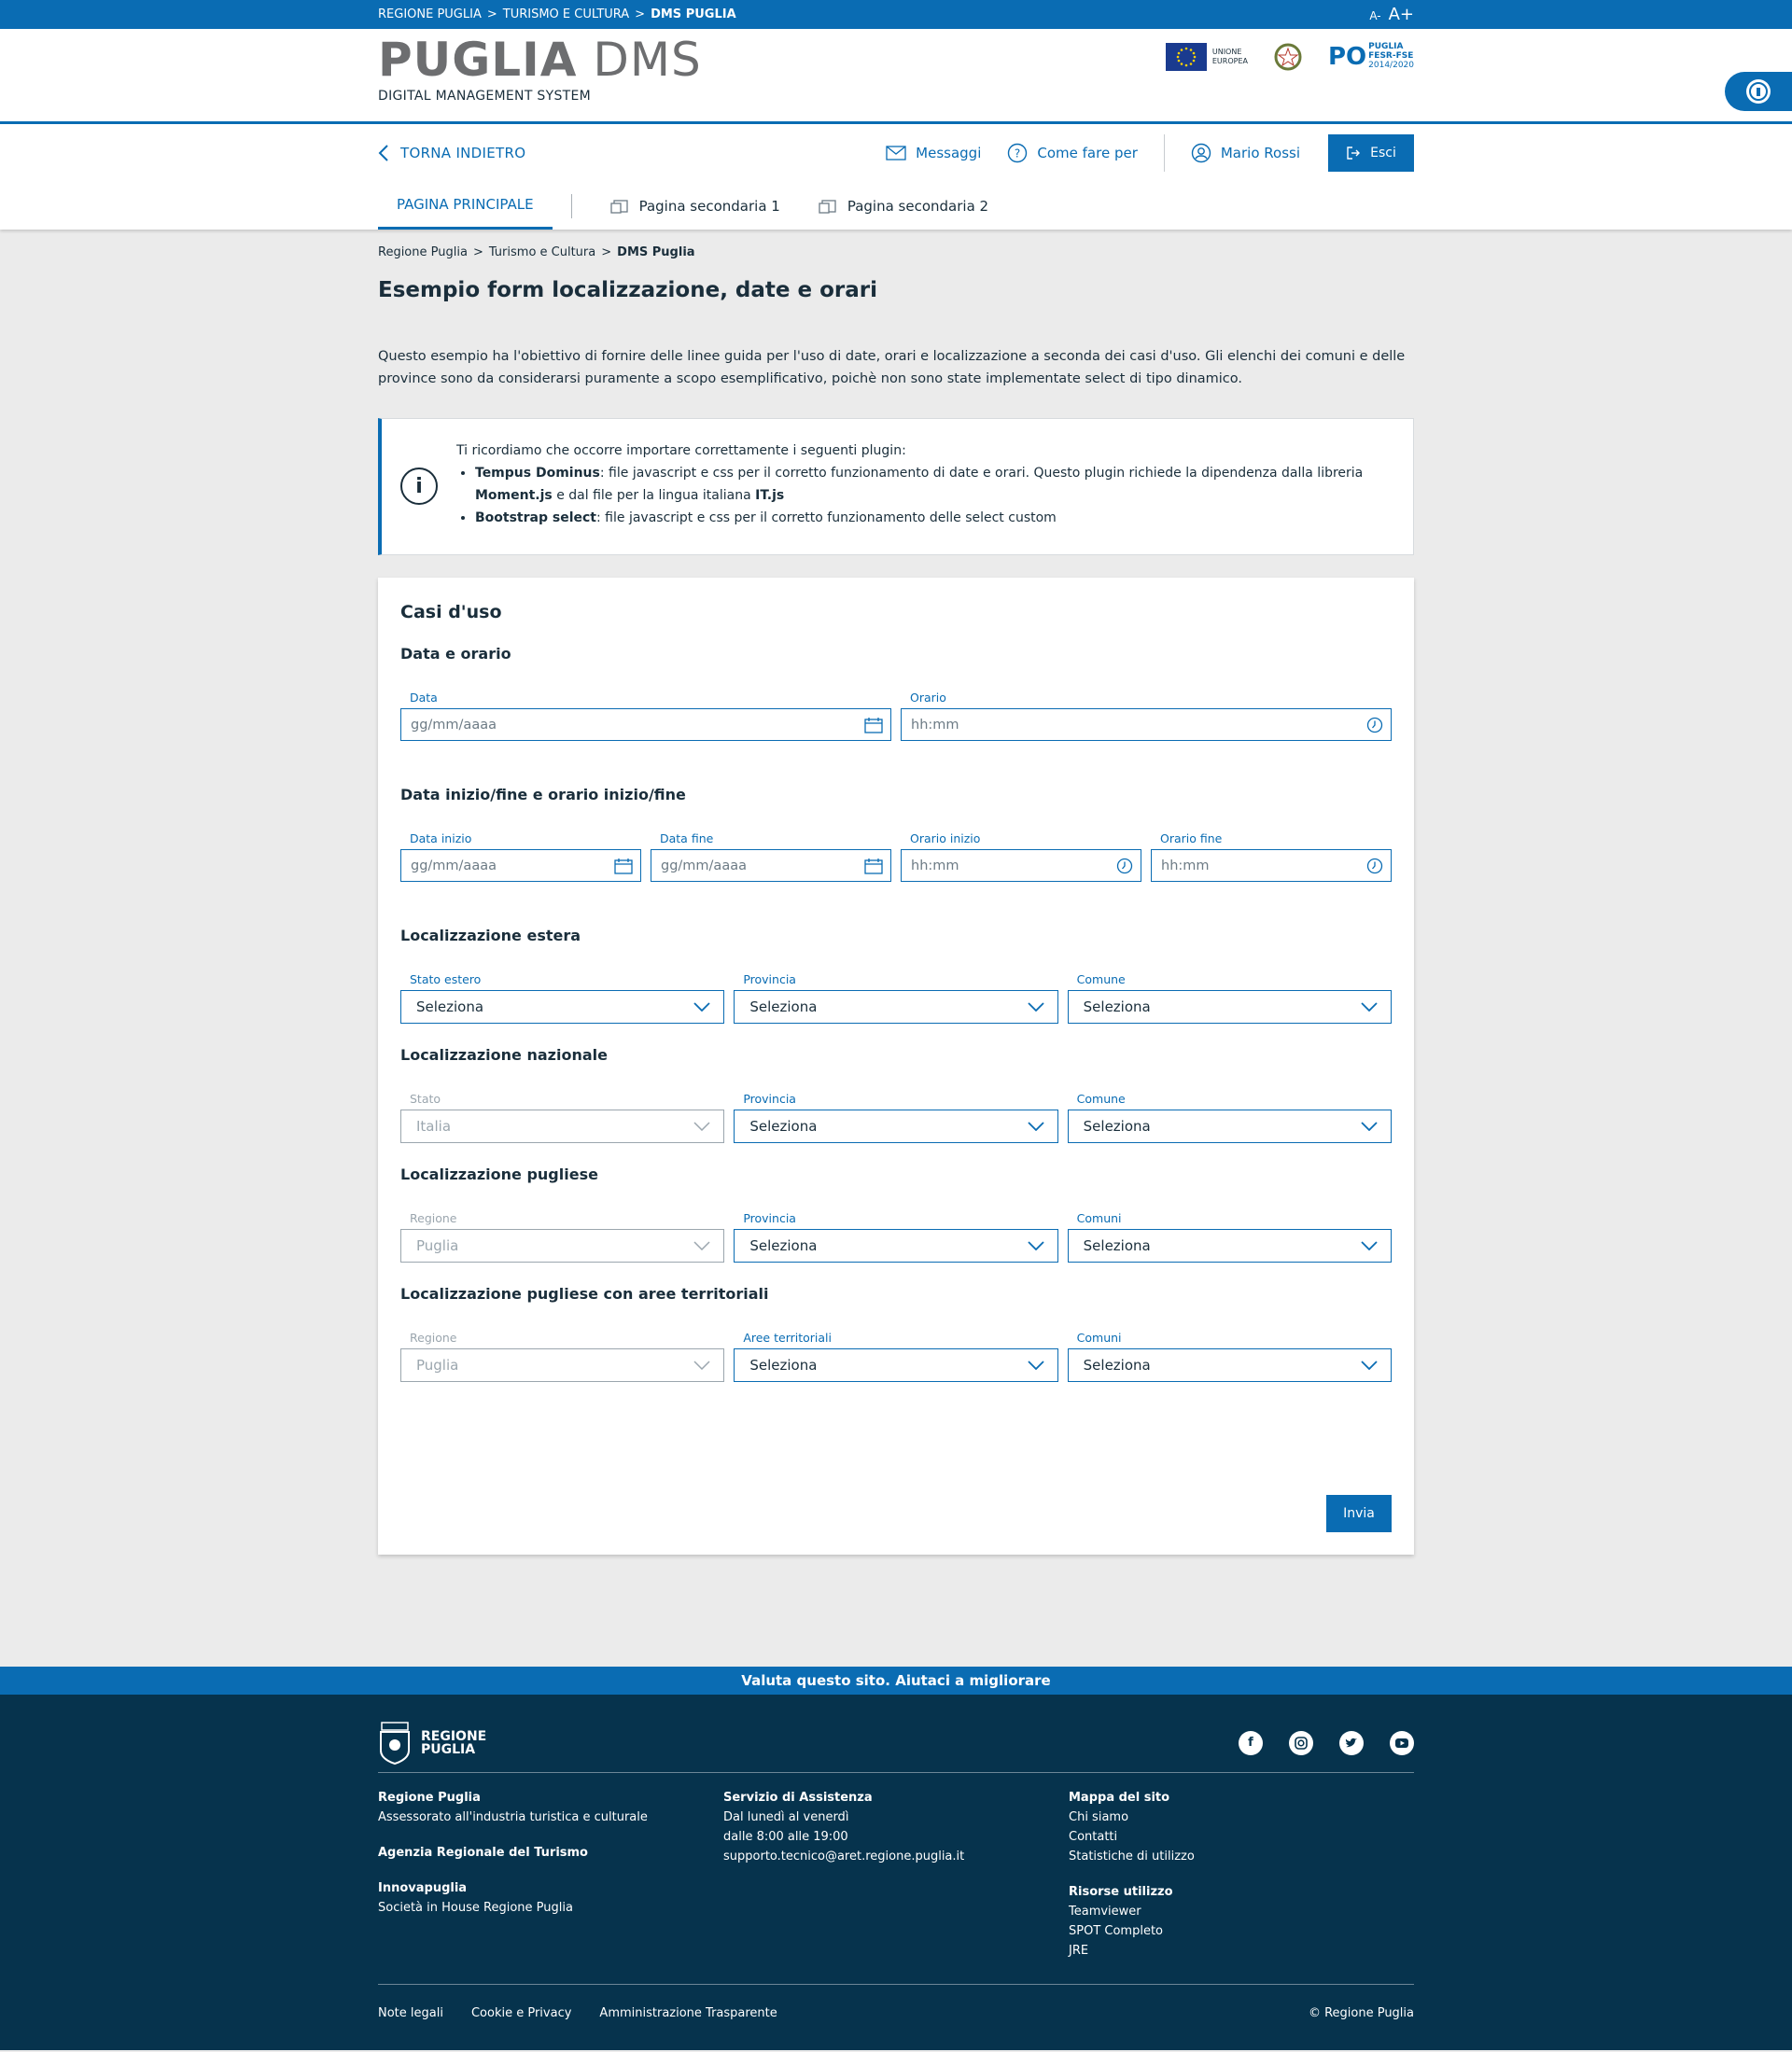 Image resolution: width=1792 pixels, height=2052 pixels. Describe the element at coordinates (1017, 153) in the screenshot. I see `help-icon: ?` at that location.